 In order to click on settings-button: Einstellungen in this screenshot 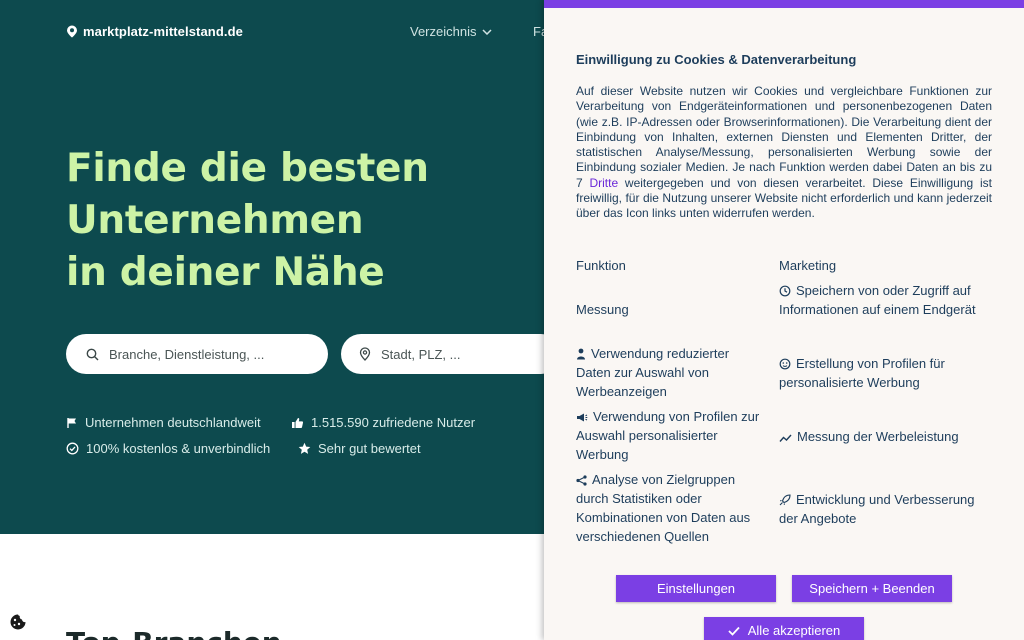, I will do `click(696, 588)`.